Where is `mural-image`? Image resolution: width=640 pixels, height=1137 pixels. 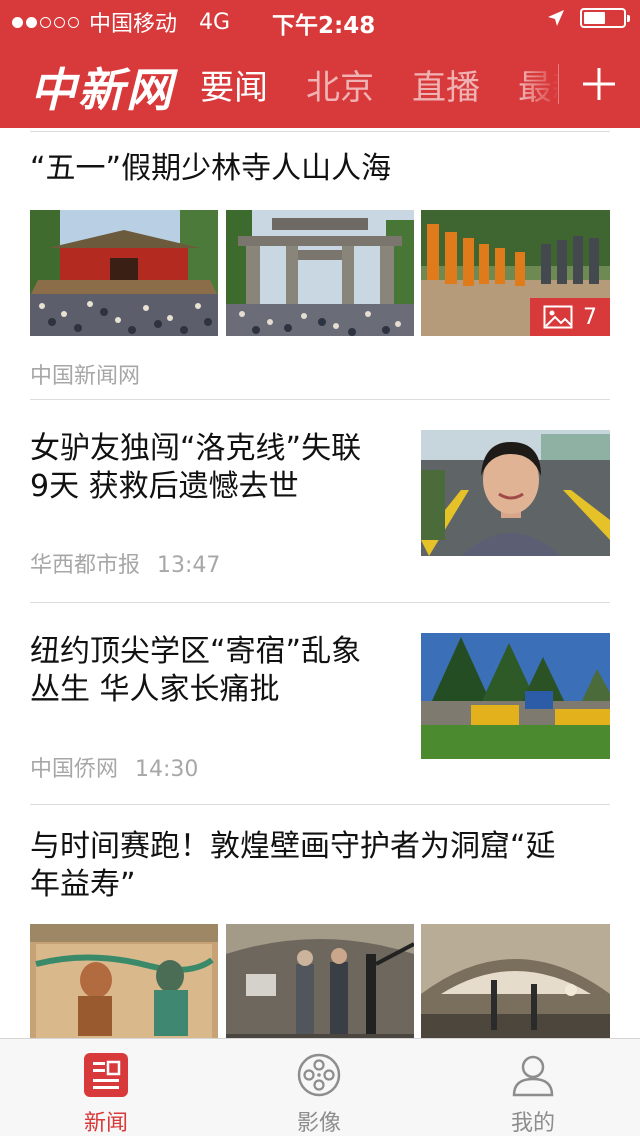
mural-image is located at coordinates (124, 981).